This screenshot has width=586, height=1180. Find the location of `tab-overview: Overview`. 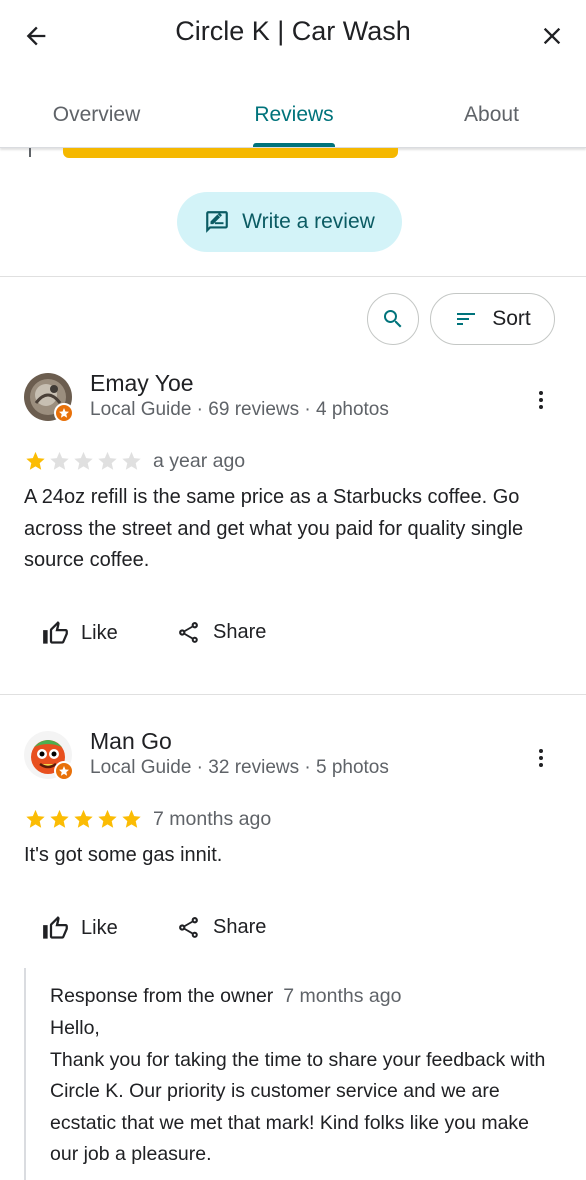

tab-overview: Overview is located at coordinates (96, 117).